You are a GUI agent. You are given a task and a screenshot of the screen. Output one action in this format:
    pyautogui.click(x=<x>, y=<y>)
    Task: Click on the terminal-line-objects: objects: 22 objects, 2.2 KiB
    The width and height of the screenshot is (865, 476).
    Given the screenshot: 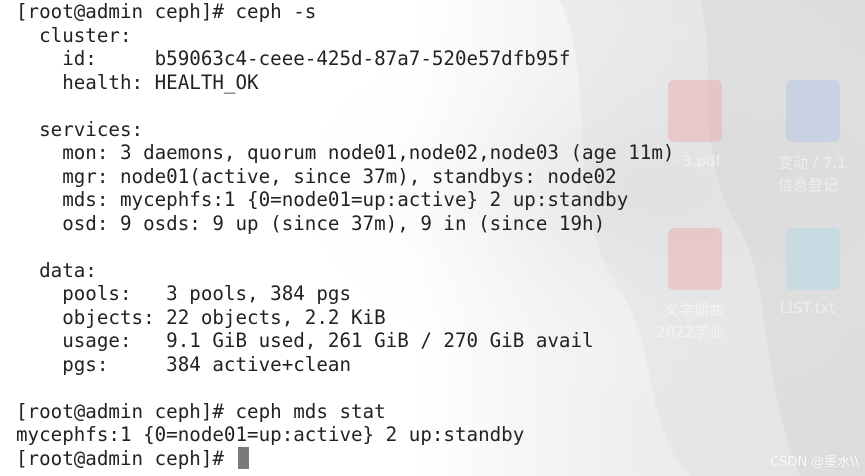 What is the action you would take?
    pyautogui.click(x=201, y=317)
    